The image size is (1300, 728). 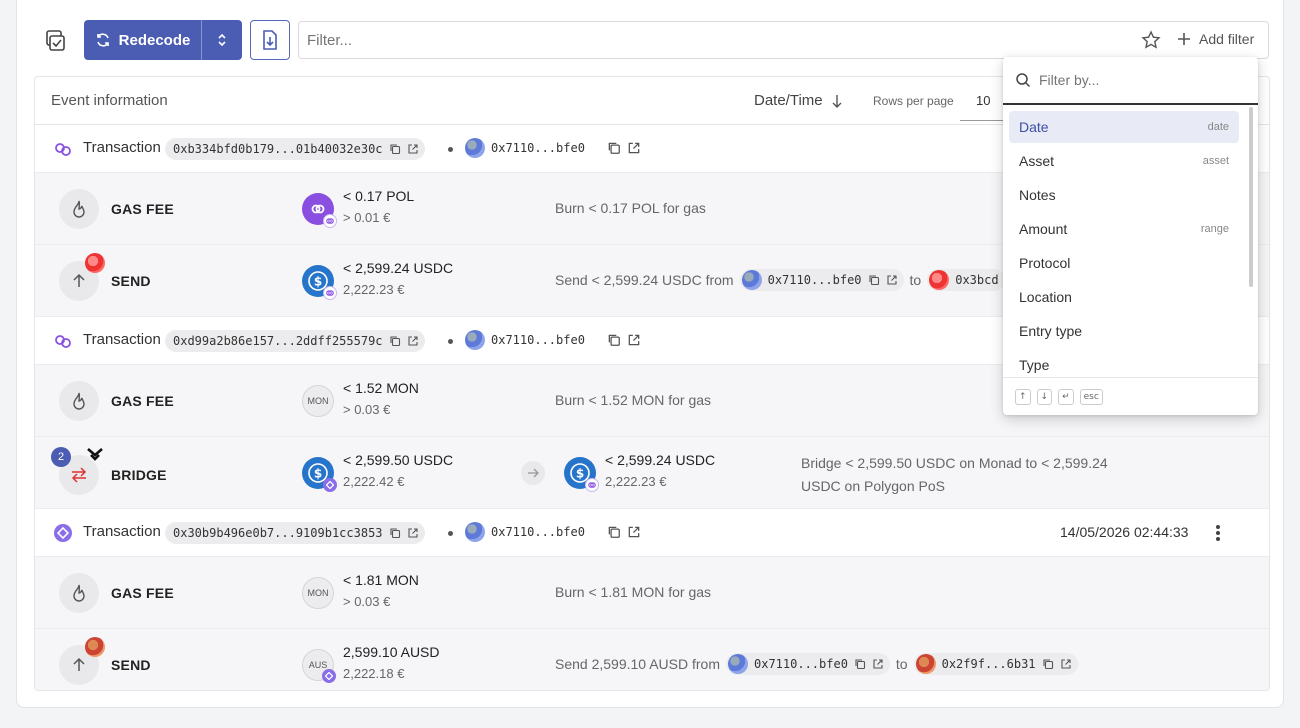 I want to click on filter-option-entry-type: Entry type, so click(x=1124, y=331).